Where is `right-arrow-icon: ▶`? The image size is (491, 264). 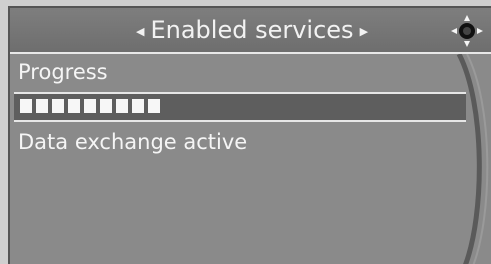
right-arrow-icon: ▶ is located at coordinates (364, 31).